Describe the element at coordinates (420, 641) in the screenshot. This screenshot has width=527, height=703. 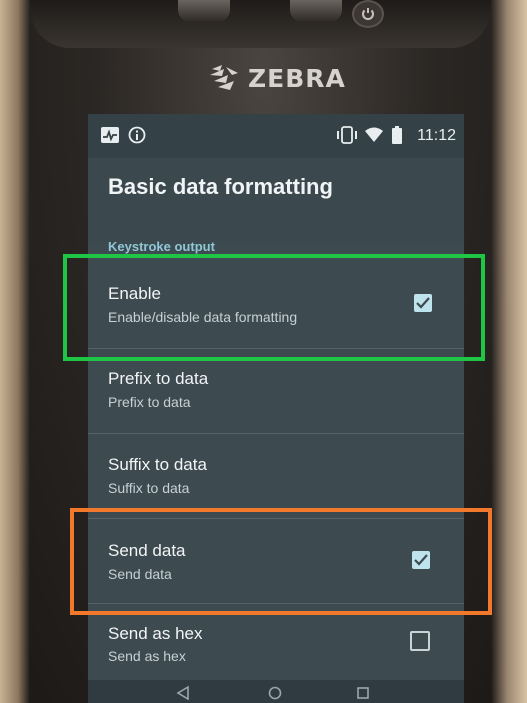
I see `send-as-hex-checkbox` at that location.